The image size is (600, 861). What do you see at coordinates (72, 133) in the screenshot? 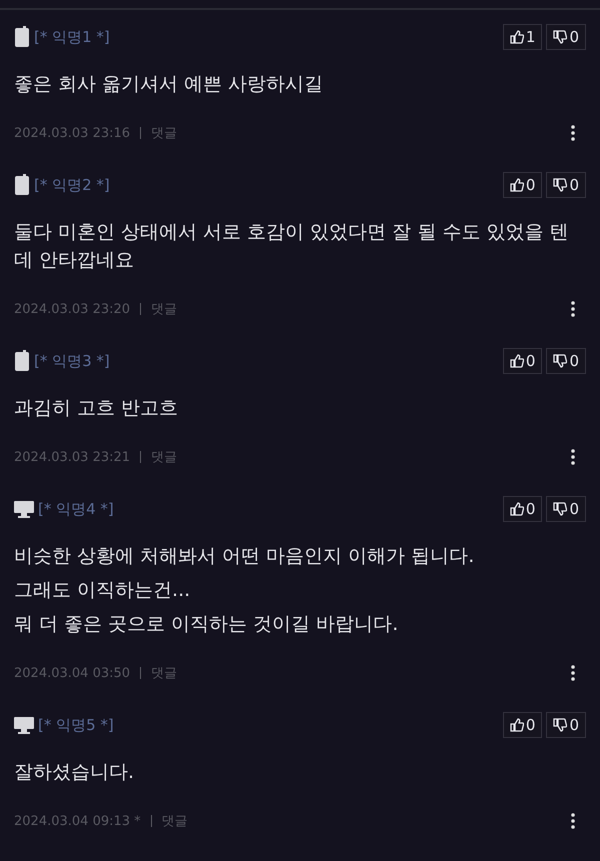
I see `comment-date: 2024.03.03 23:16` at bounding box center [72, 133].